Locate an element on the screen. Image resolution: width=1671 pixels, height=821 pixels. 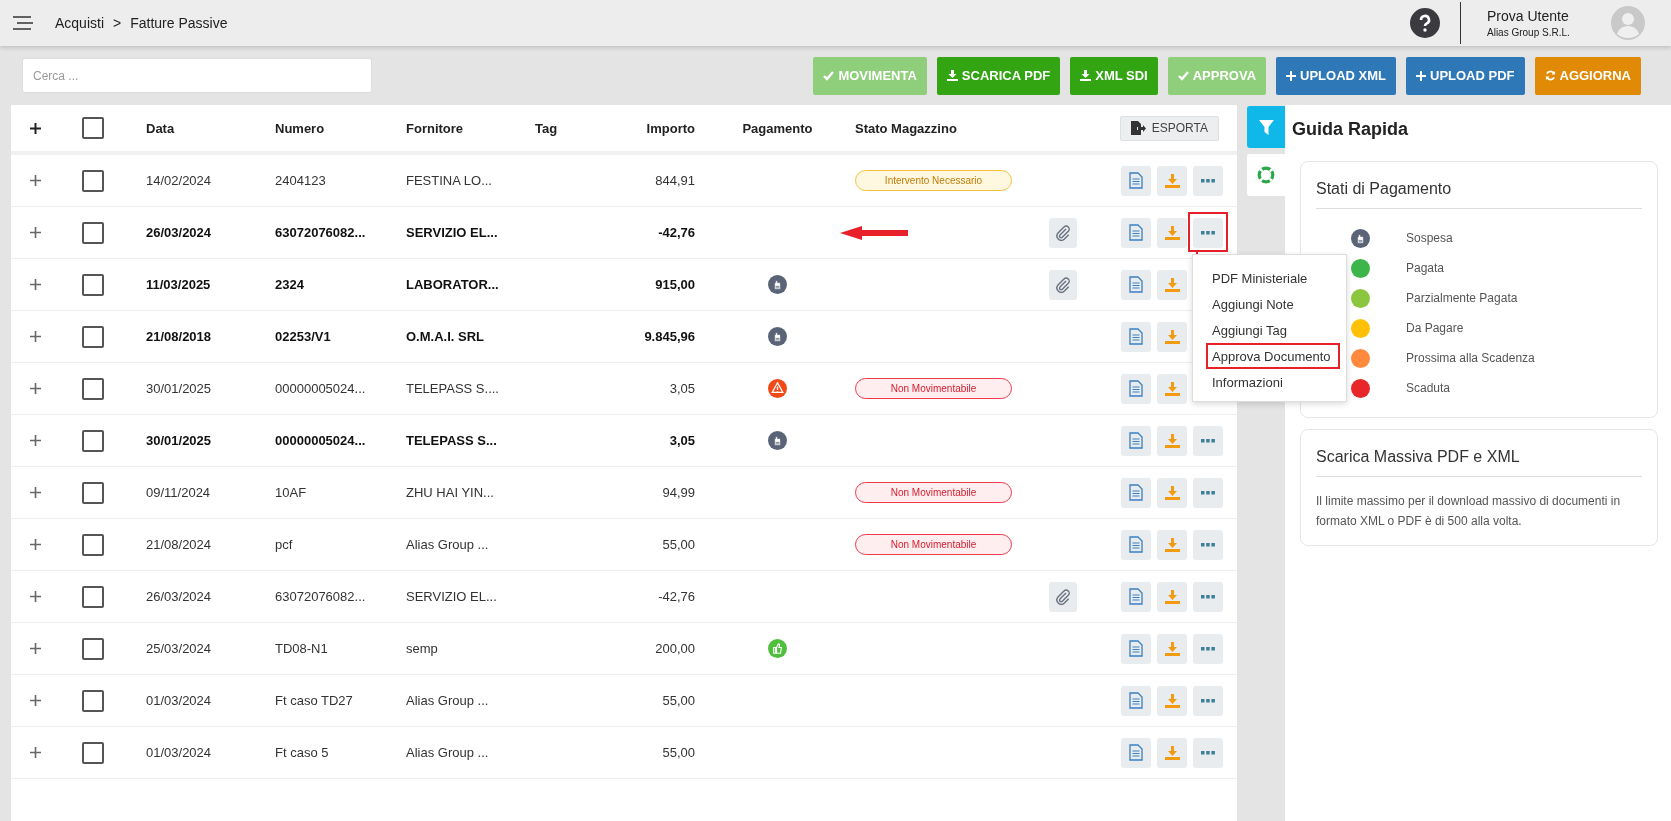
menu-item: Approva Documento is located at coordinates (1273, 356).